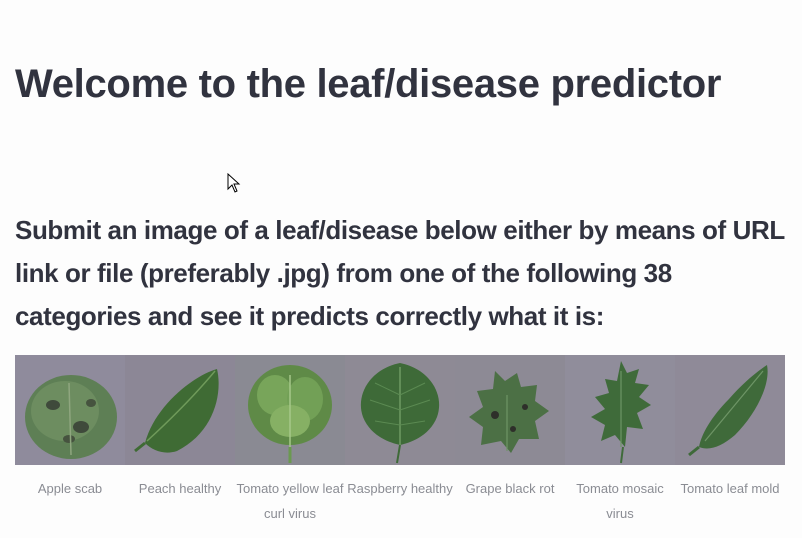  What do you see at coordinates (730, 488) in the screenshot?
I see `gallery-caption: Tomato leaf mold` at bounding box center [730, 488].